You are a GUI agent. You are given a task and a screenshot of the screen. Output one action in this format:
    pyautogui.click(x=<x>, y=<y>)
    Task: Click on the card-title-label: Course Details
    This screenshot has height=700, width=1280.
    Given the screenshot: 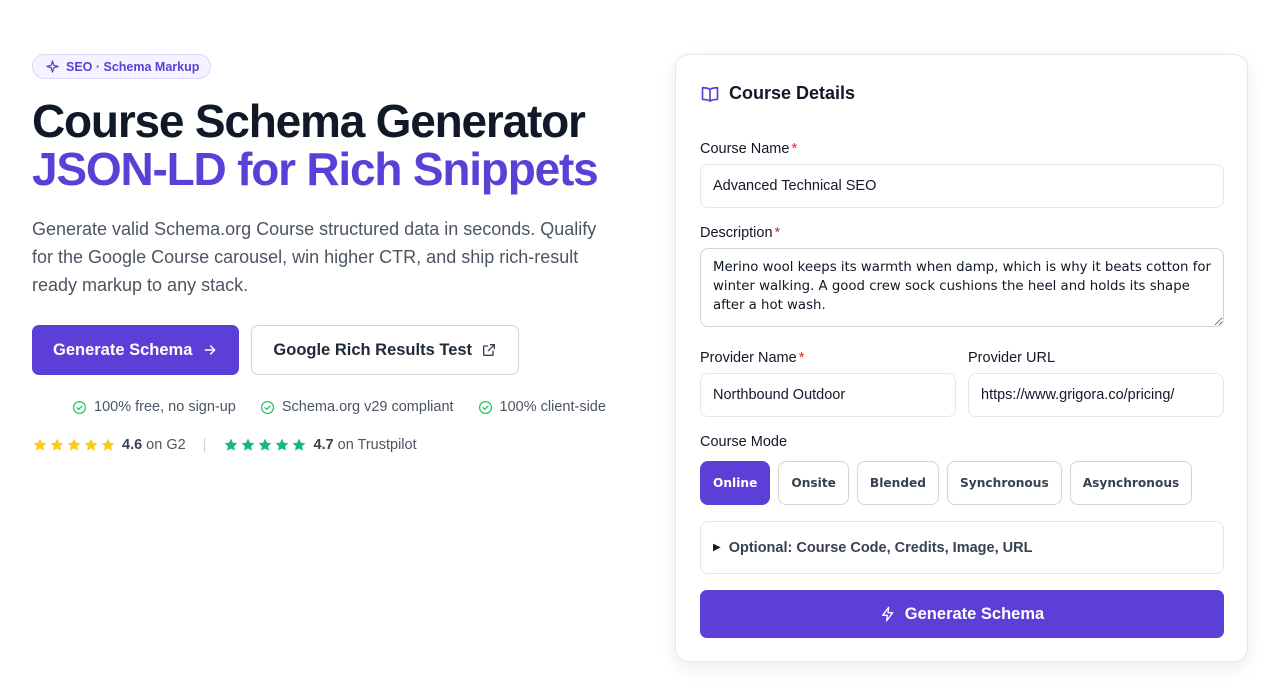 What is the action you would take?
    pyautogui.click(x=792, y=93)
    